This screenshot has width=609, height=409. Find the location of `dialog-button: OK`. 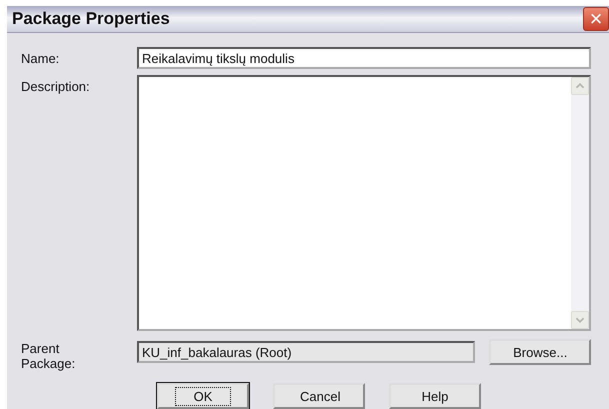

dialog-button: OK is located at coordinates (203, 396).